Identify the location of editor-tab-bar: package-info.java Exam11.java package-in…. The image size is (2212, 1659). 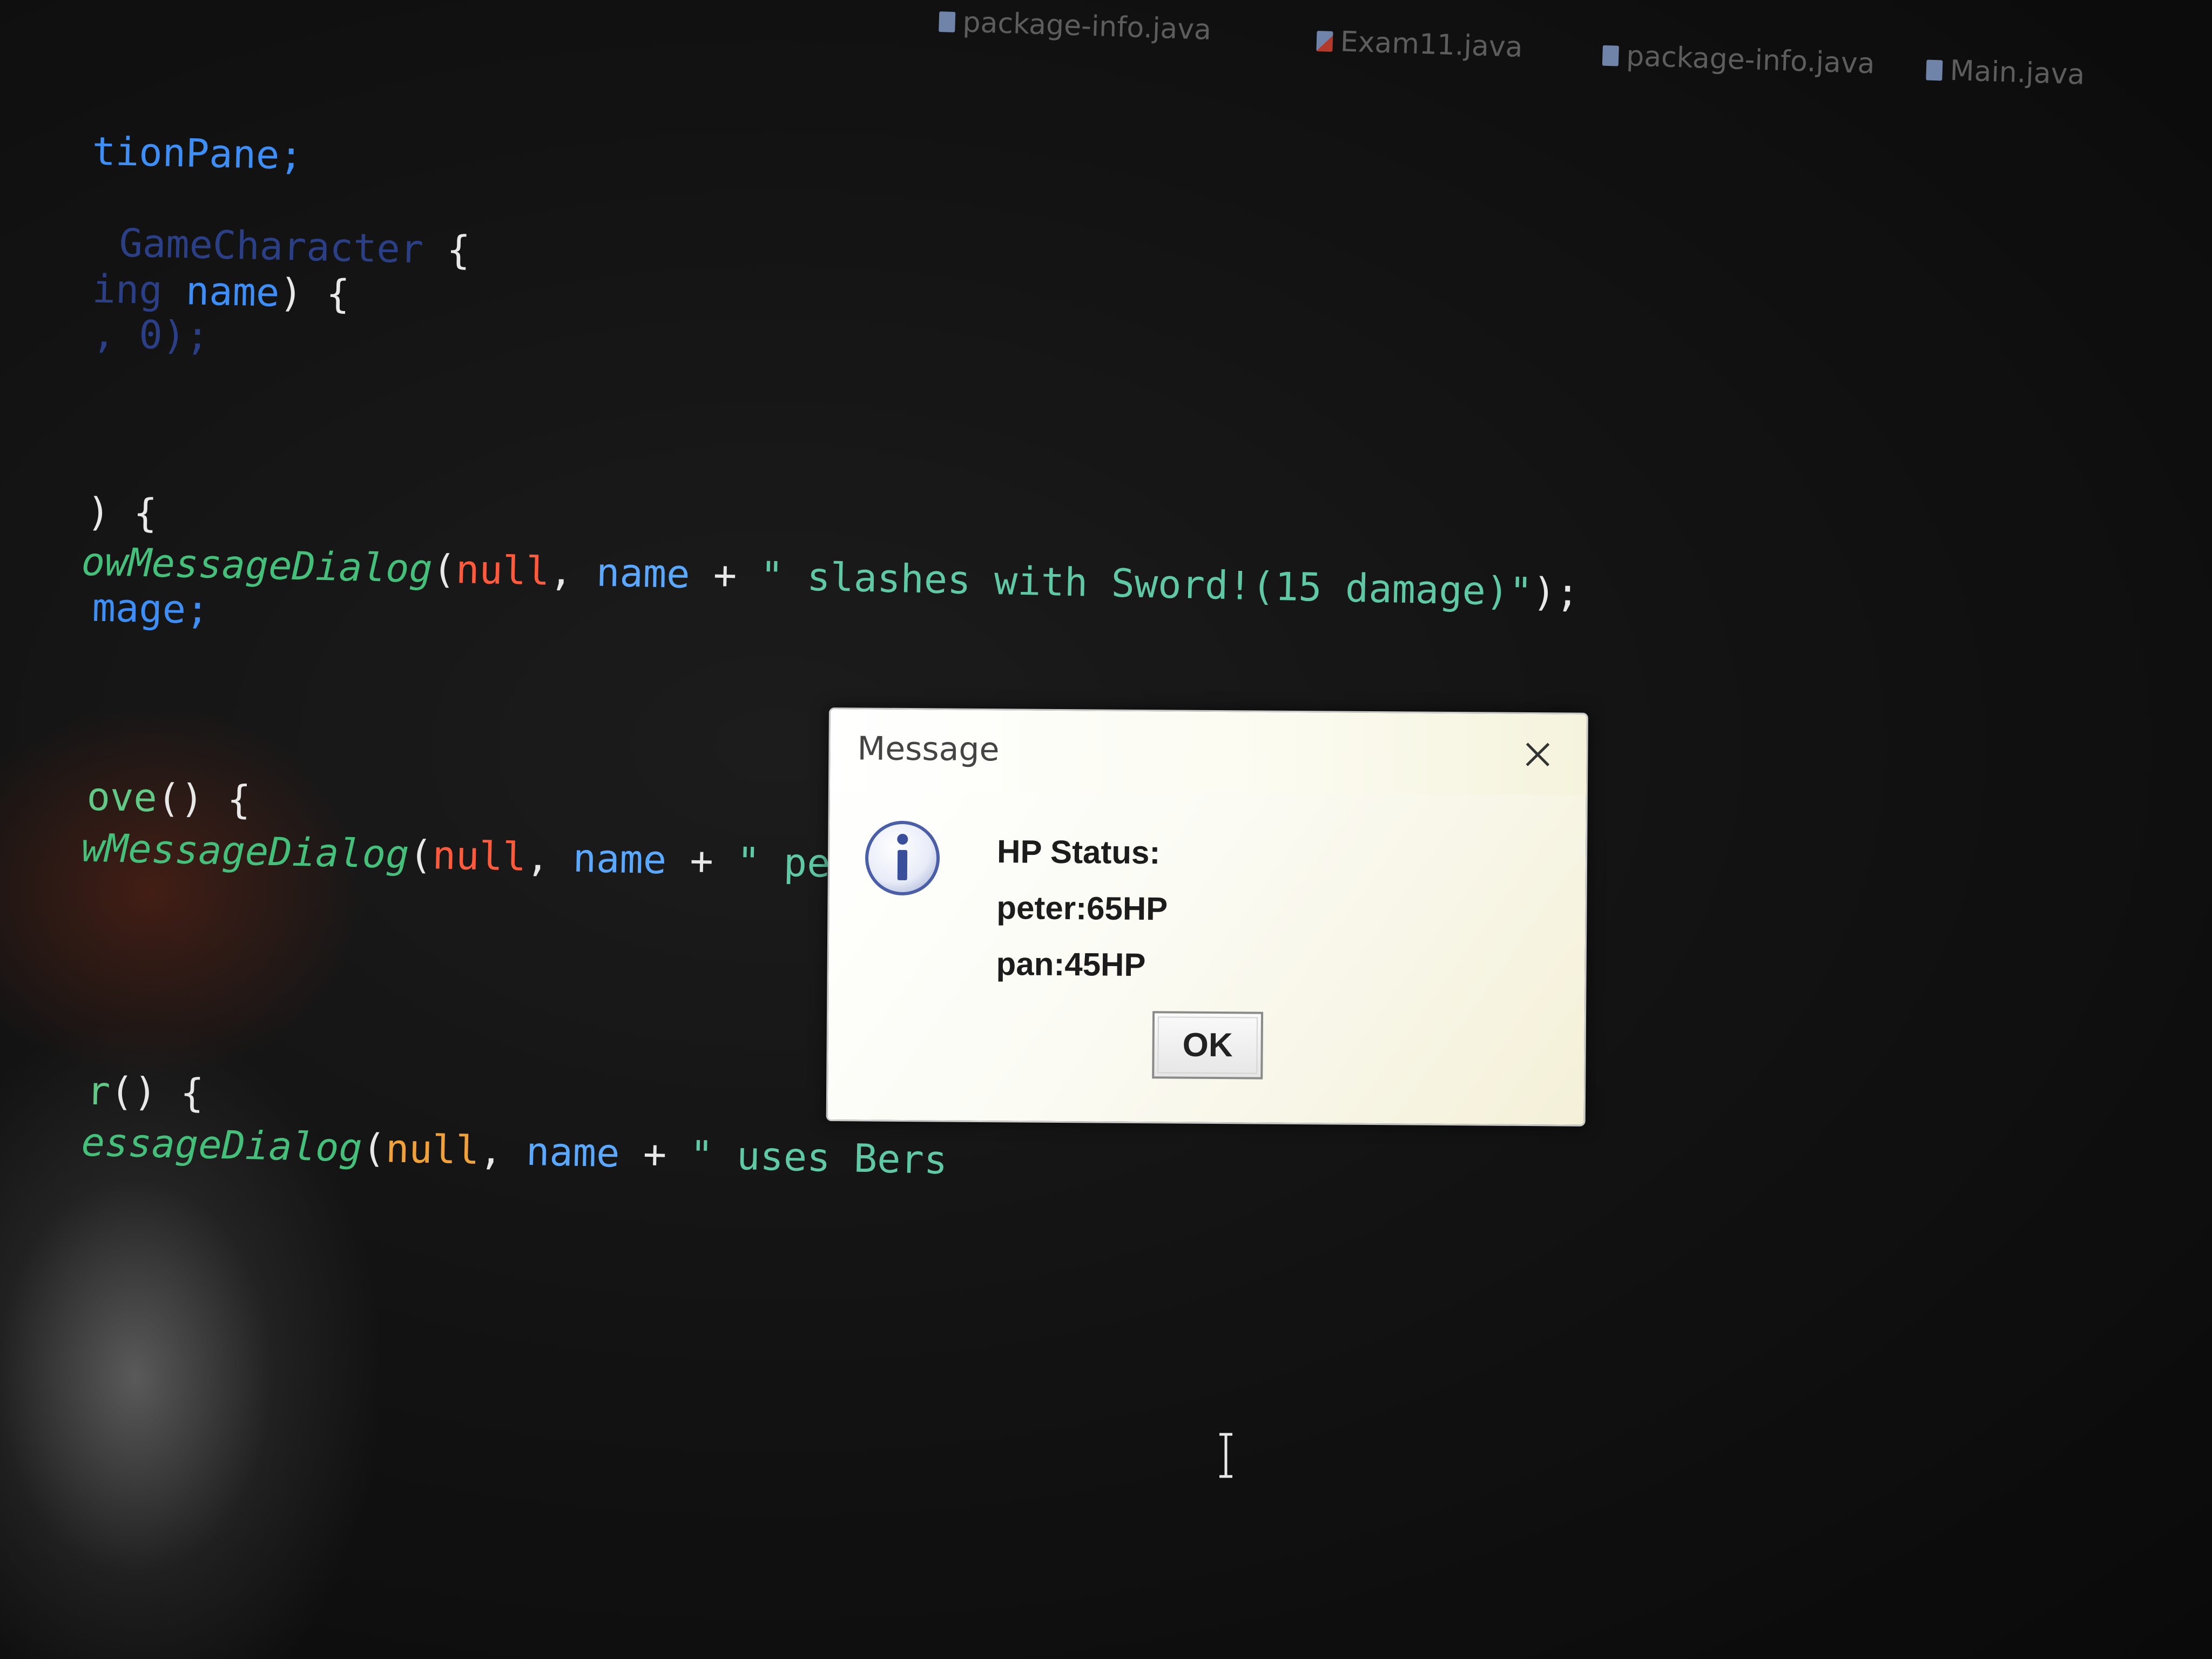
(1401, 66).